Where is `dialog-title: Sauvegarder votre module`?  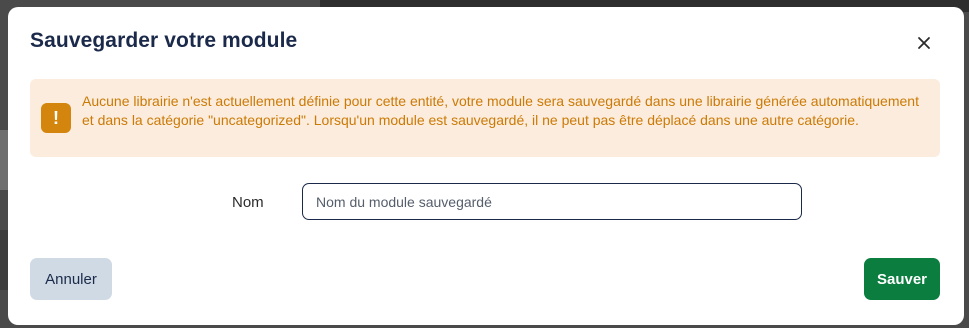 dialog-title: Sauvegarder votre module is located at coordinates (164, 40).